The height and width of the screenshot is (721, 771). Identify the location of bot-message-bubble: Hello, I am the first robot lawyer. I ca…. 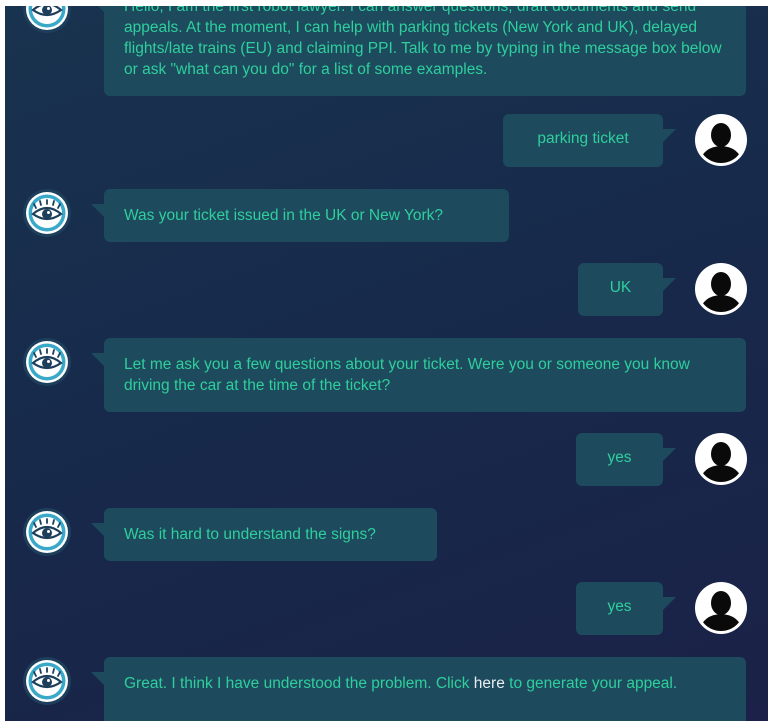
(418, 51).